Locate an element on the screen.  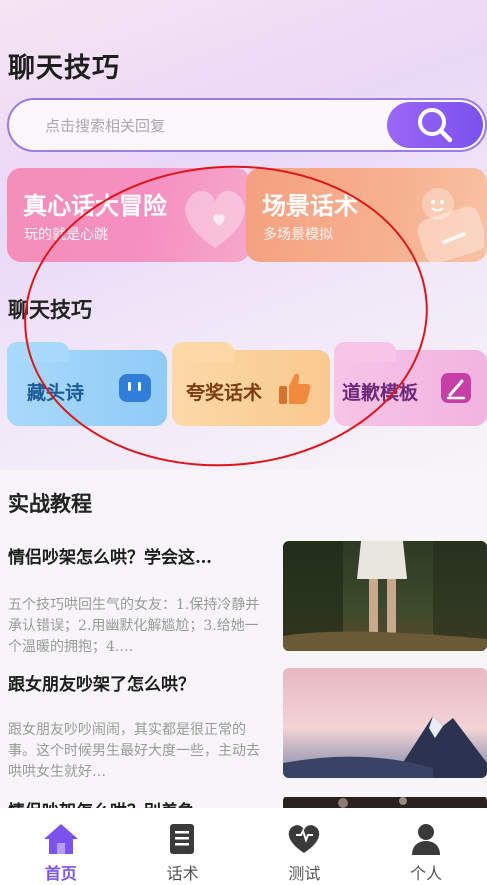
search-bar is located at coordinates (247, 125).